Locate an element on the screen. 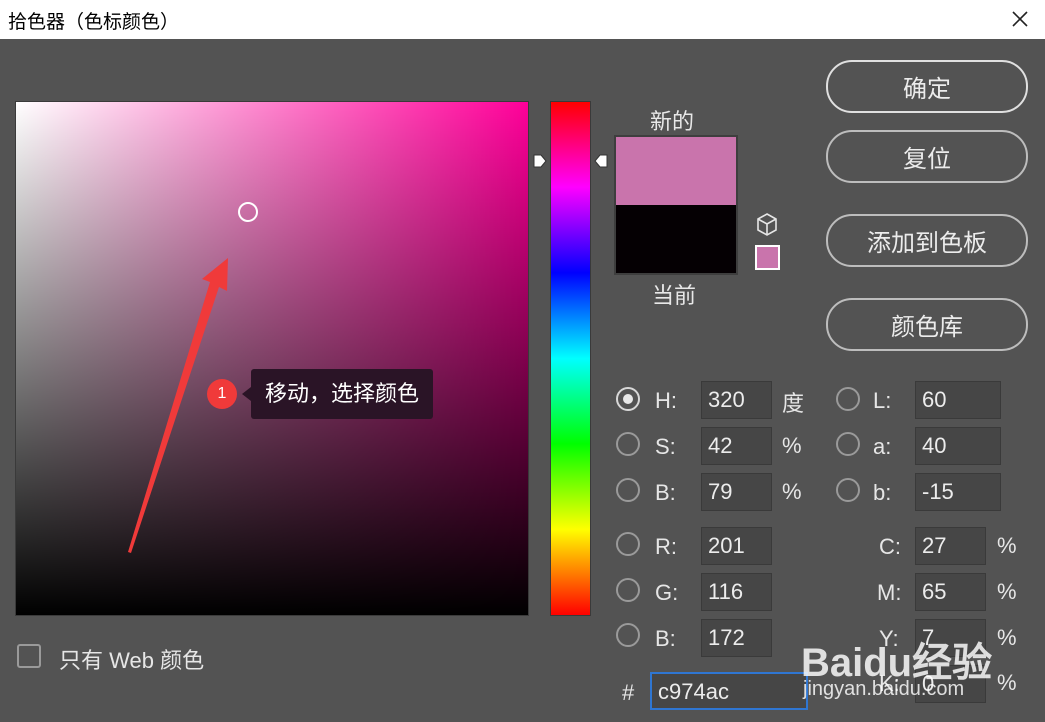 This screenshot has width=1045, height=722. unit-b-hsb: % is located at coordinates (792, 491).